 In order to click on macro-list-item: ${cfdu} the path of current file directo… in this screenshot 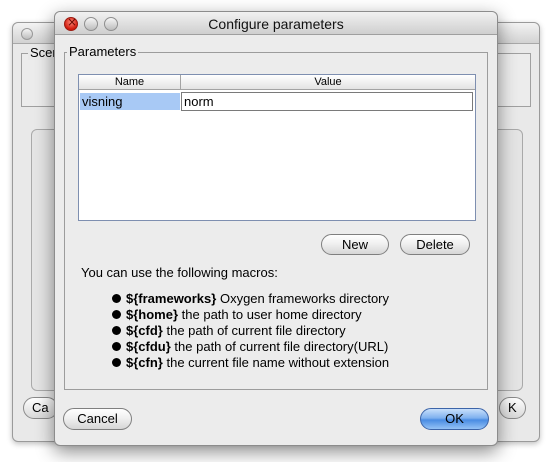, I will do `click(250, 346)`.